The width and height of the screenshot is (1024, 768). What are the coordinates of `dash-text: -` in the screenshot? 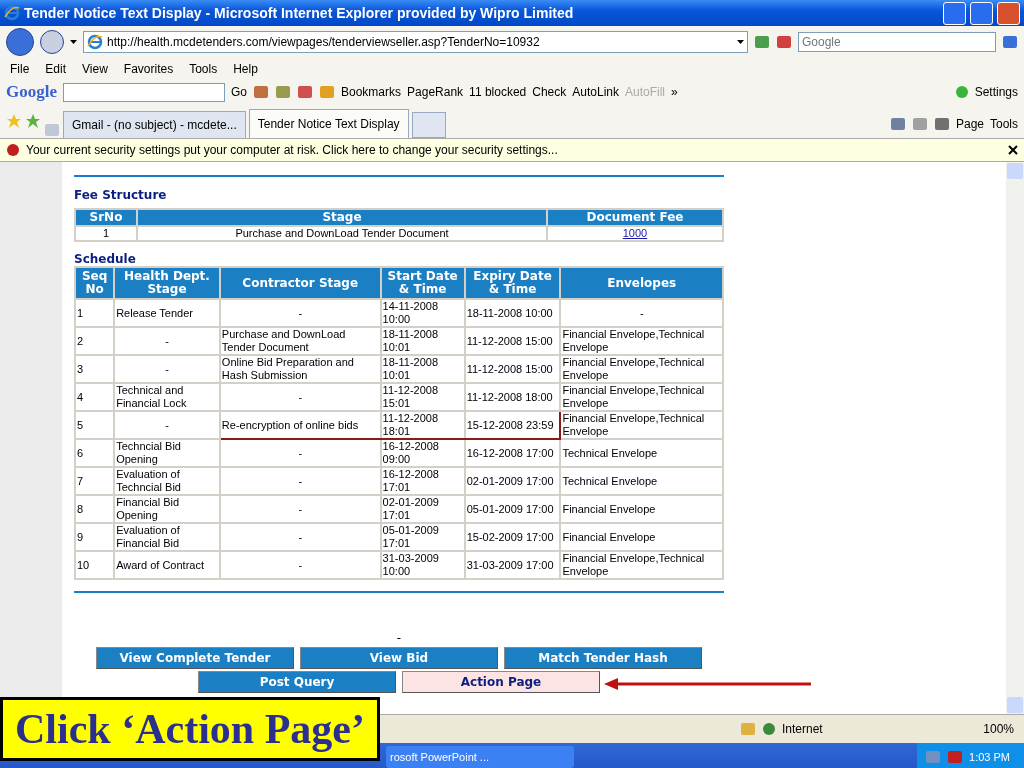 It's located at (399, 638).